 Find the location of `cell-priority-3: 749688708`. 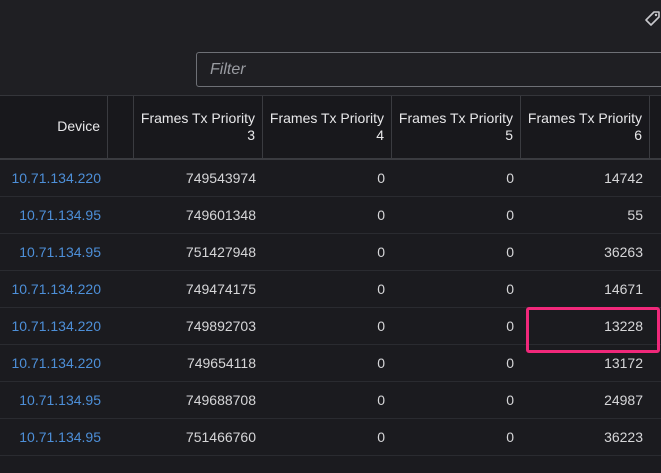

cell-priority-3: 749688708 is located at coordinates (220, 400).